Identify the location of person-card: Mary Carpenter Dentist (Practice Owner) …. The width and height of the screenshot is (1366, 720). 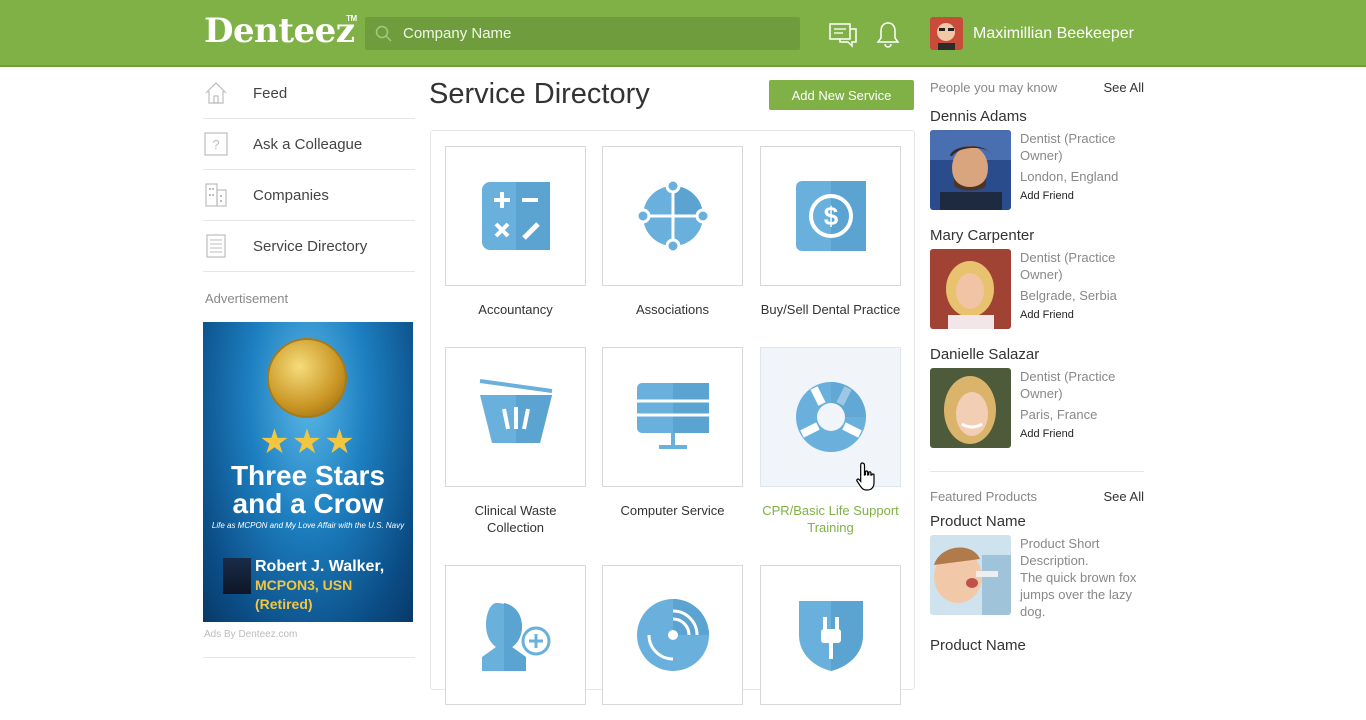
(1037, 278).